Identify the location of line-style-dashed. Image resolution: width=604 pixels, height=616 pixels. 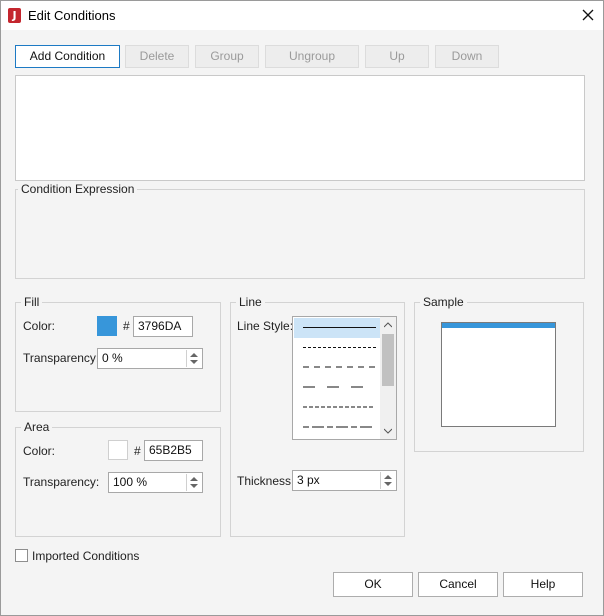
(337, 368).